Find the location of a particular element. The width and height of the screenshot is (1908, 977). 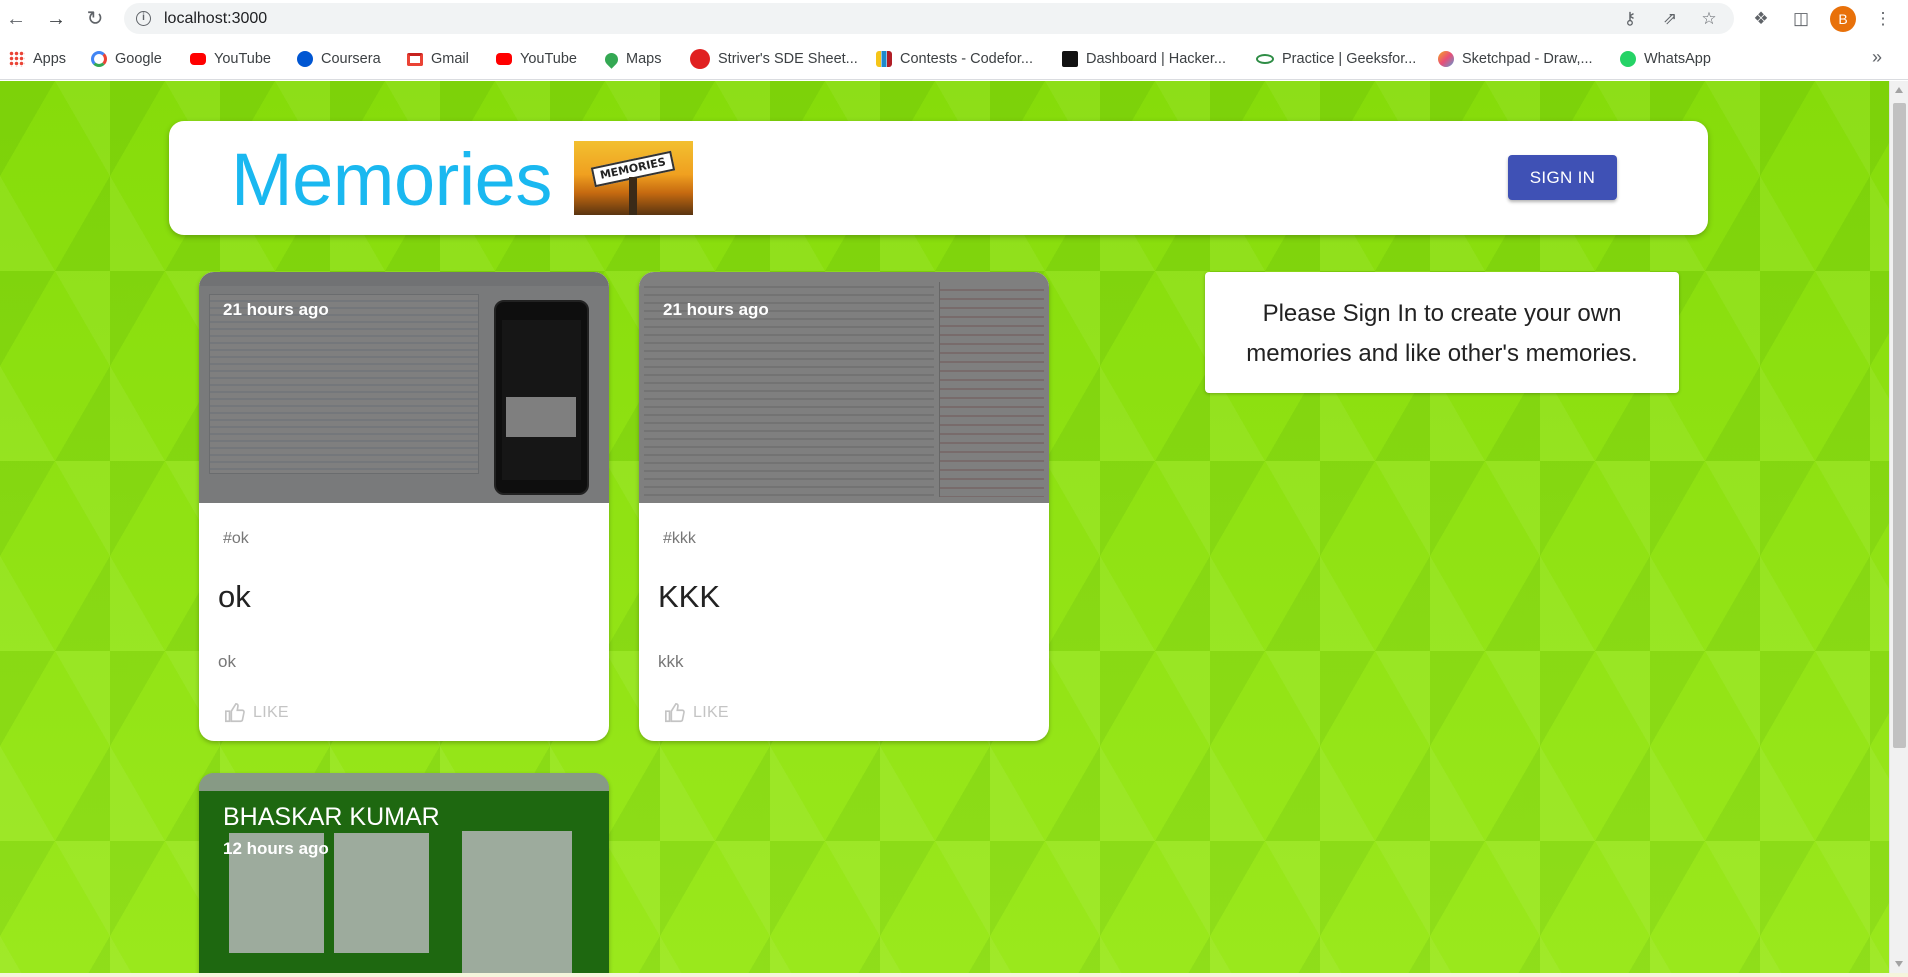

card-tags: #ok is located at coordinates (236, 538).